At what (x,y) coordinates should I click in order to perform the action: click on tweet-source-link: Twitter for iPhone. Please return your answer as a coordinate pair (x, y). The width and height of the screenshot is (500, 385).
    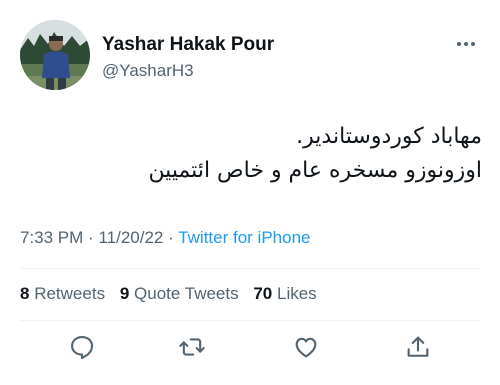
    Looking at the image, I should click on (244, 237).